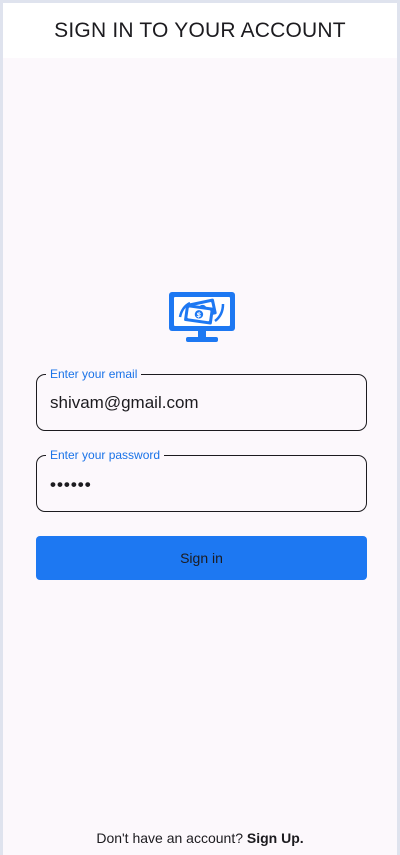 This screenshot has width=400, height=855. I want to click on signup-prompt: Don't have an account? Sign Up., so click(200, 838).